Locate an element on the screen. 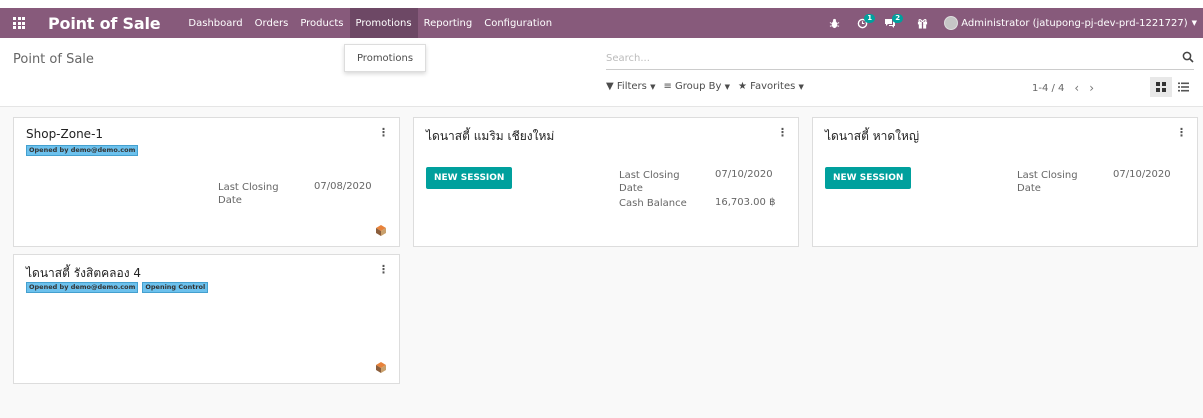  view-switcher is located at coordinates (1172, 87).